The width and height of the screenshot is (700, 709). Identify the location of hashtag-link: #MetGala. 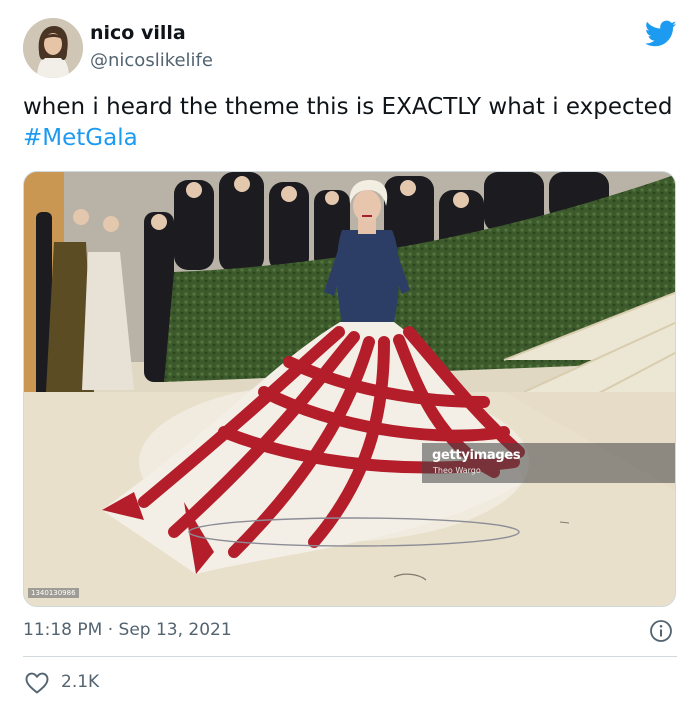
(80, 138).